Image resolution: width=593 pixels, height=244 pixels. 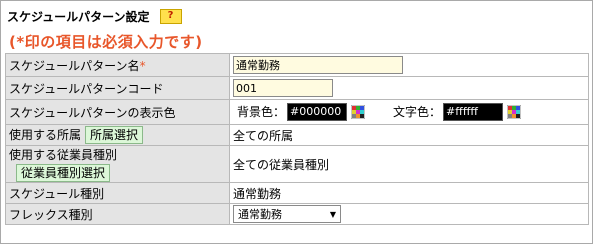 I want to click on flex-type-label-cell: フレックス種別, so click(x=117, y=214).